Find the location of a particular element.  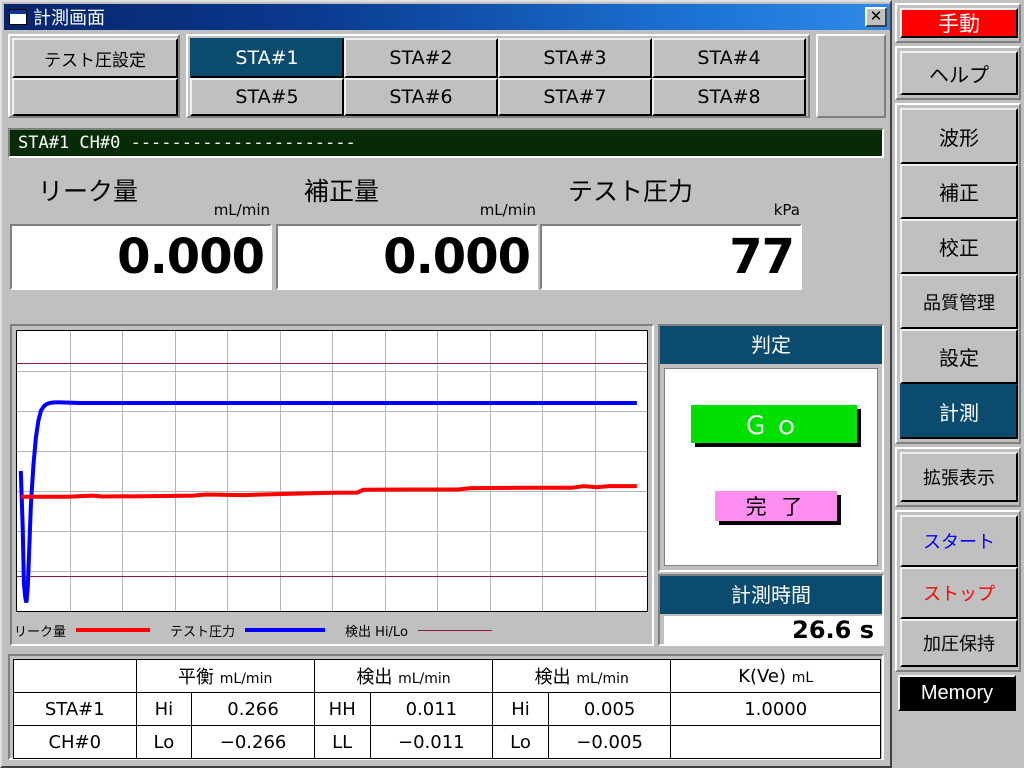

sidebar-main-group: 波形 補正 校正 品質管理 設定 計測 is located at coordinates (958, 273).